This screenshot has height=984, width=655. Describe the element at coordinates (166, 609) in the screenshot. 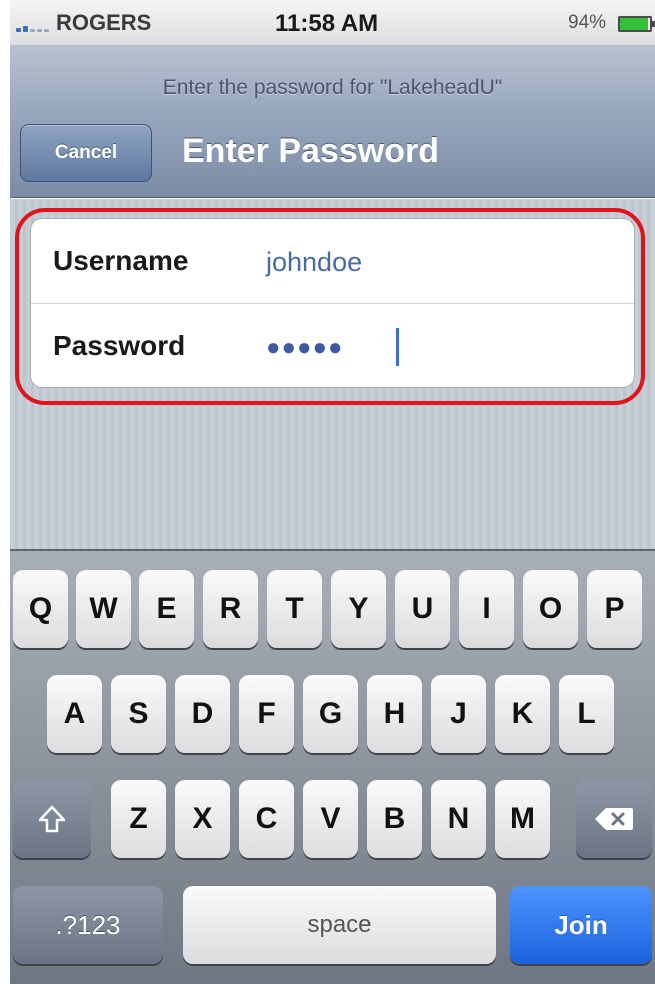

I see `key-e: E` at that location.